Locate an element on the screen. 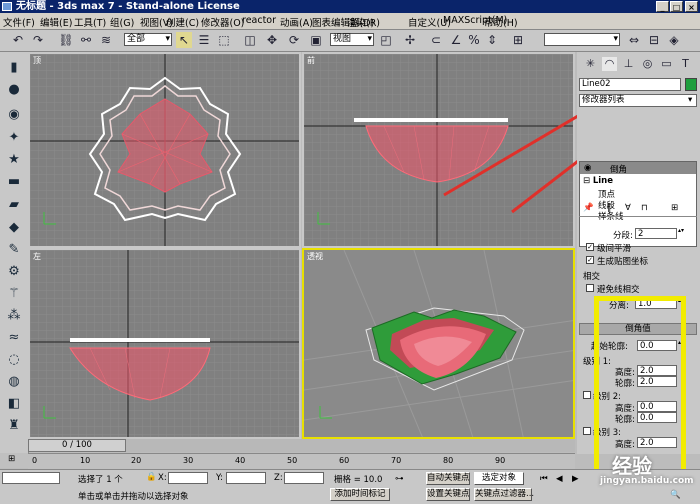 The width and height of the screenshot is (700, 504). tick-label: 10 is located at coordinates (85, 460).